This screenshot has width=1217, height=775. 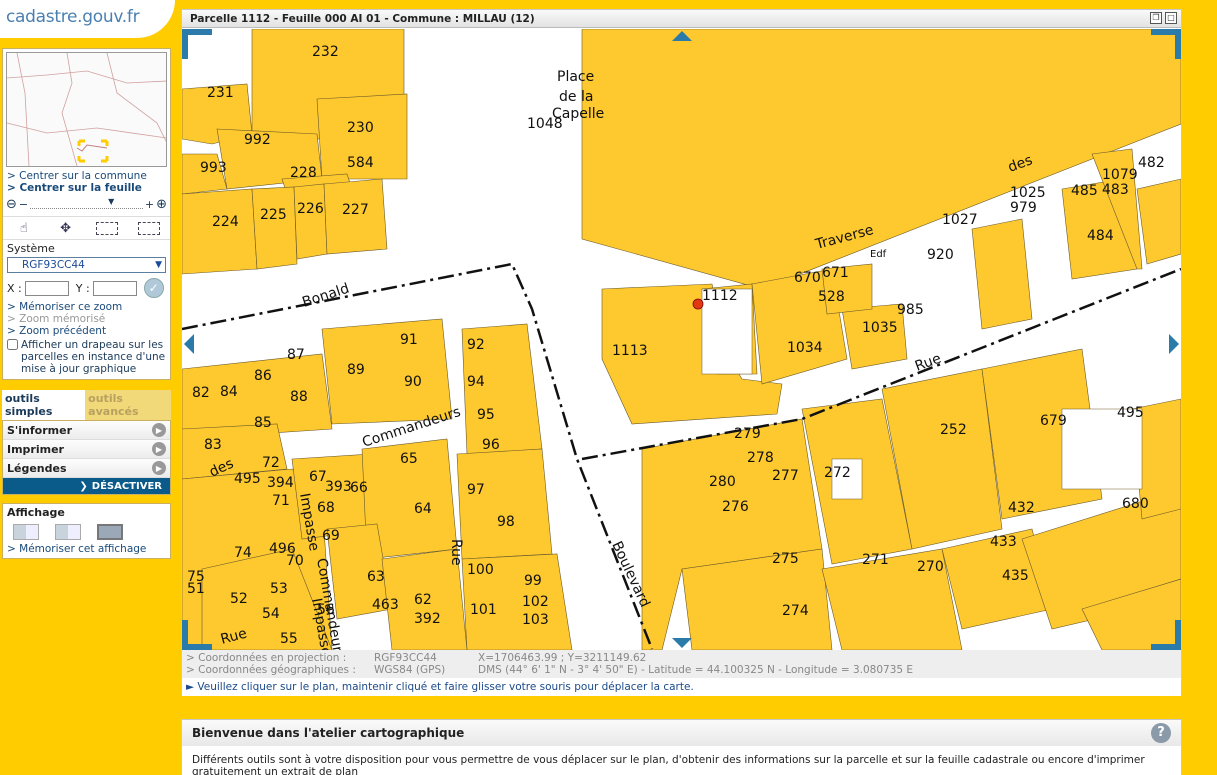 What do you see at coordinates (86, 176) in the screenshot?
I see `center-commune-link: > Centrer sur la commune` at bounding box center [86, 176].